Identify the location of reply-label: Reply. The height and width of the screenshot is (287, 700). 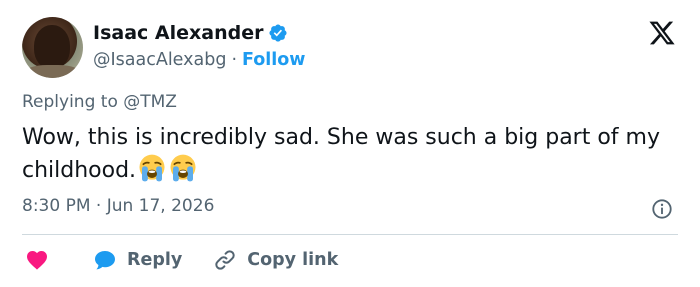
(155, 260).